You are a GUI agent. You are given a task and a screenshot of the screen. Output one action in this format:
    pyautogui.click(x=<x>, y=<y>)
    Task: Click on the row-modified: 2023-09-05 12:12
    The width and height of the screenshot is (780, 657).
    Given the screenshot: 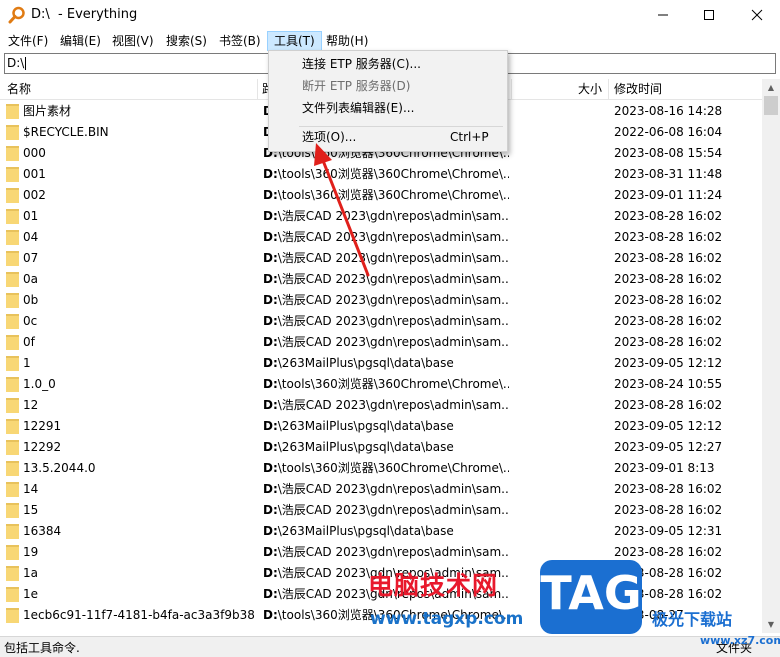 What is the action you would take?
    pyautogui.click(x=668, y=426)
    